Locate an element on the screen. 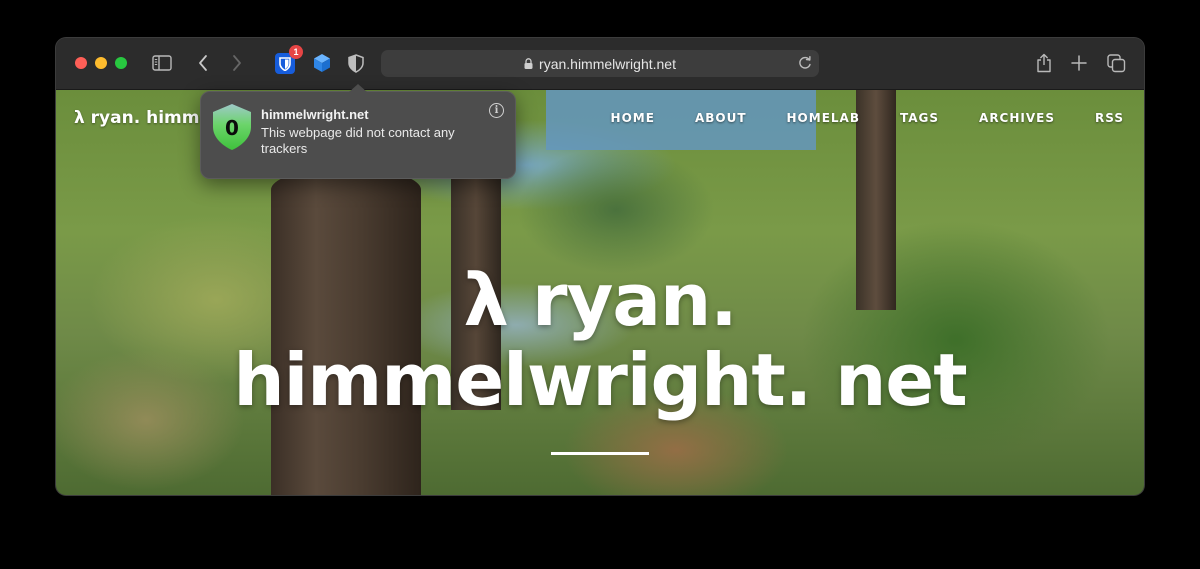 The width and height of the screenshot is (1200, 569). share-button is located at coordinates (1044, 63).